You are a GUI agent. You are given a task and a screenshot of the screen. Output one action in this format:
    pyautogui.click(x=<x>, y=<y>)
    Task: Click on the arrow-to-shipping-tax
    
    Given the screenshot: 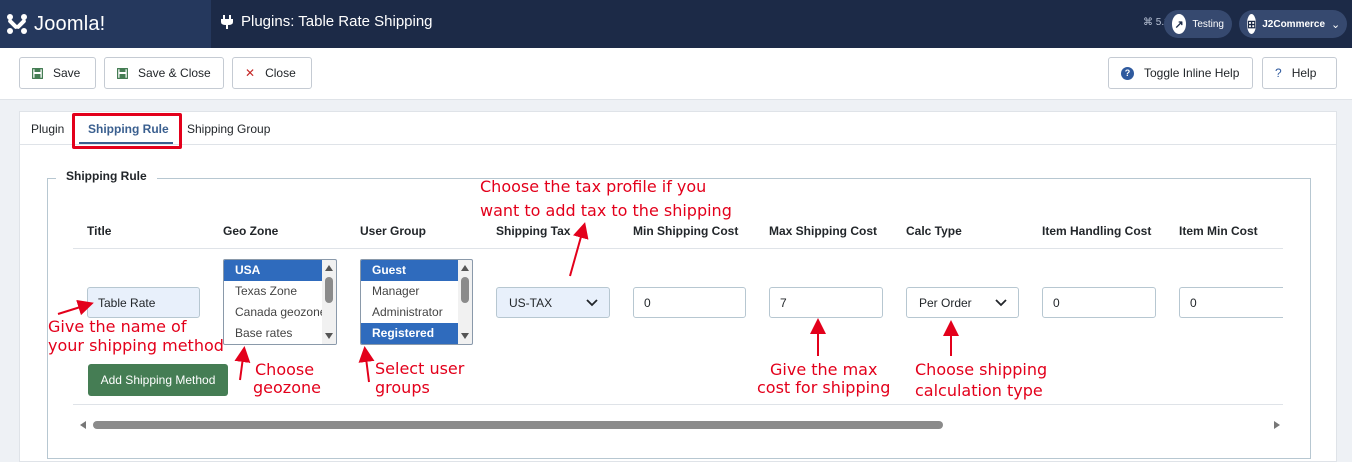 What is the action you would take?
    pyautogui.click(x=579, y=249)
    